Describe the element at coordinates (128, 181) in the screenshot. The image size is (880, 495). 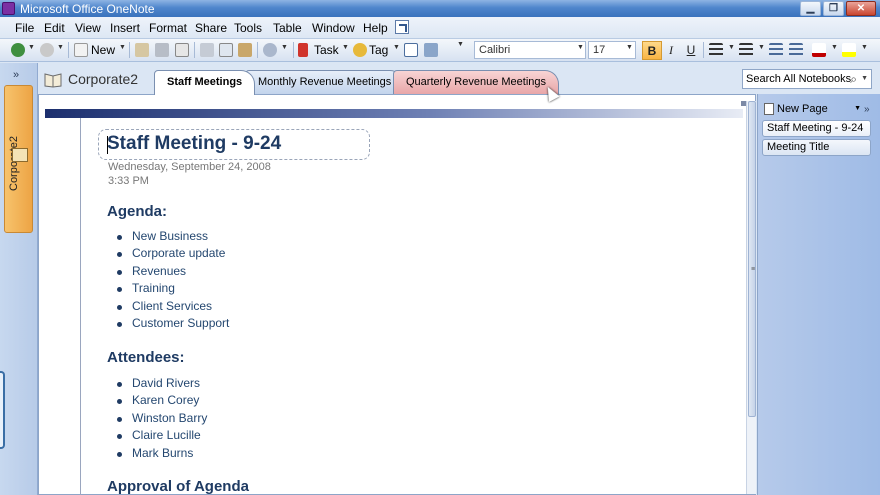
I see `page-time: 3:33 PM` at that location.